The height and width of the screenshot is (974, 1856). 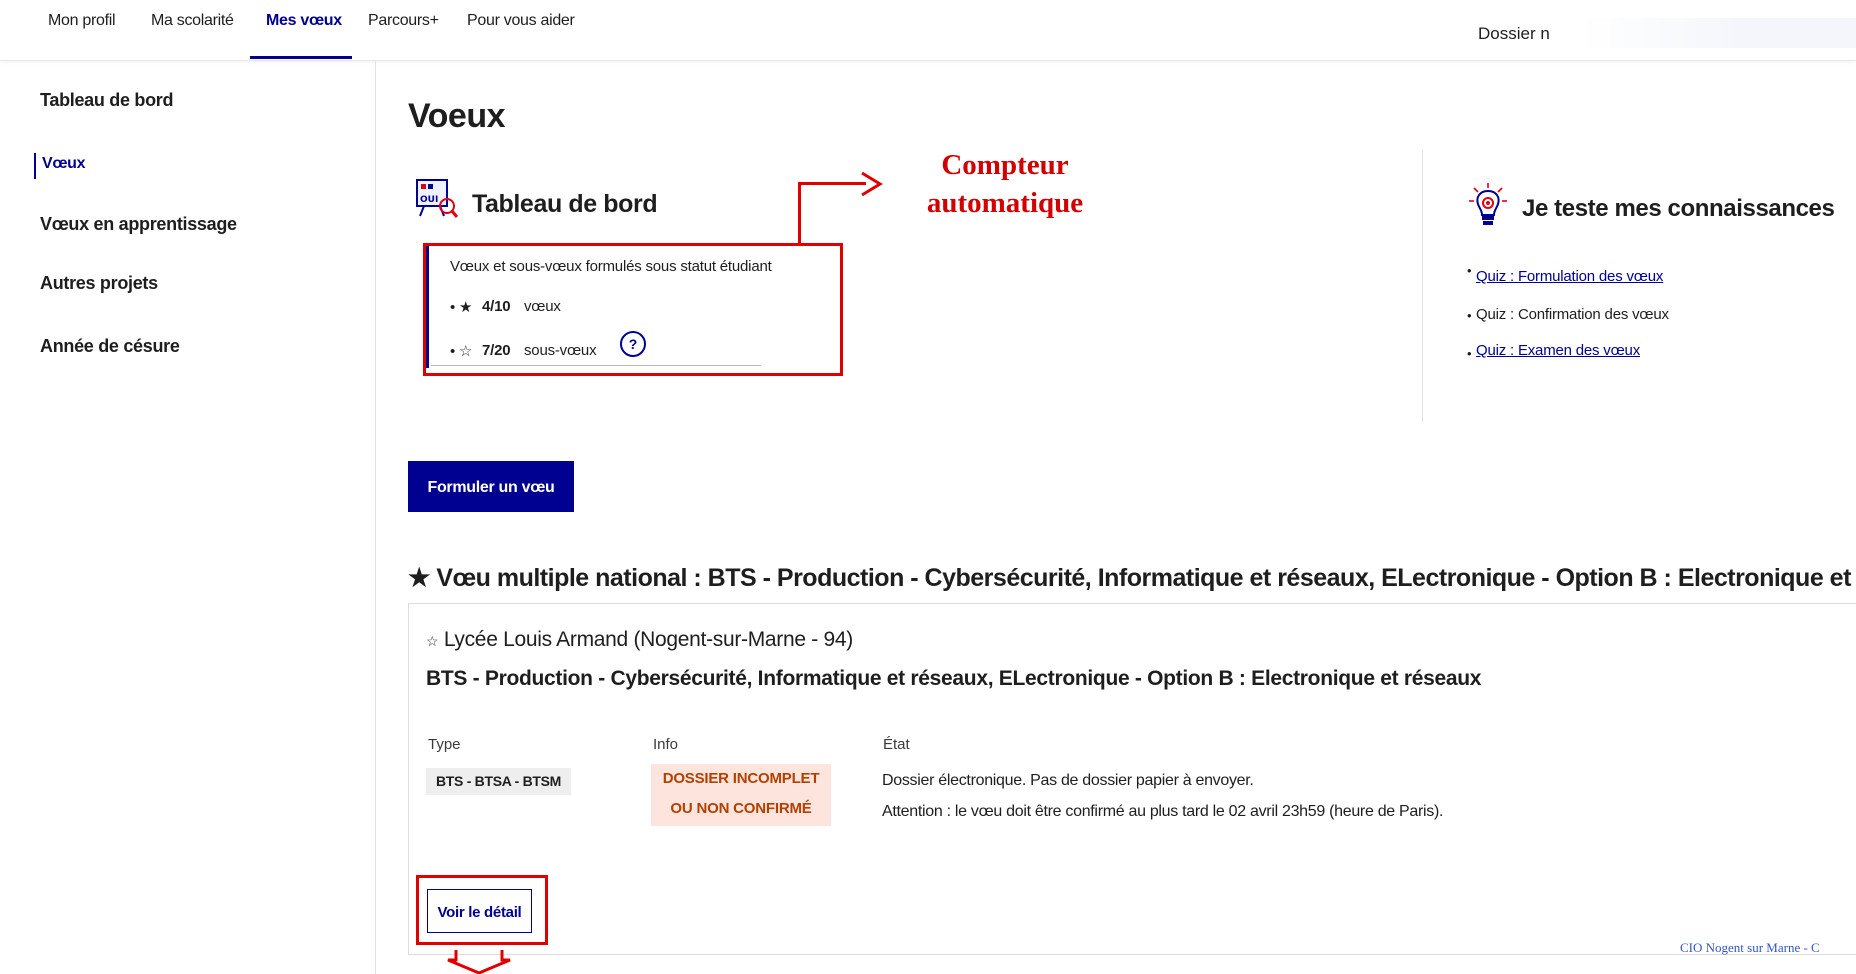 I want to click on annotation-arrow-horizontal, so click(x=832, y=183).